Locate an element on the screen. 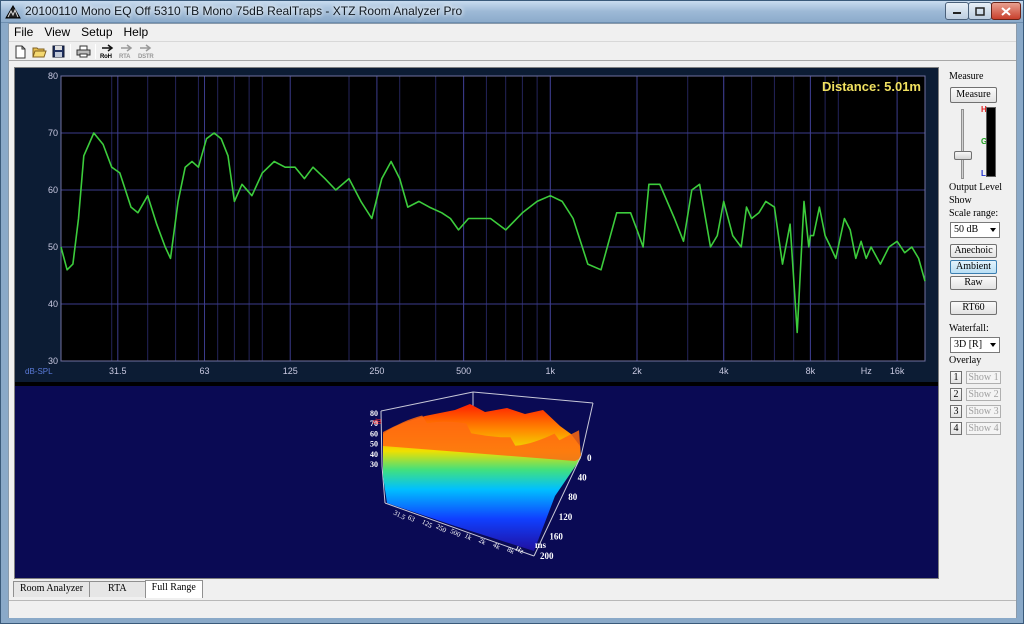 This screenshot has height=624, width=1024. waterfall-freq-tick: 4k is located at coordinates (496, 546).